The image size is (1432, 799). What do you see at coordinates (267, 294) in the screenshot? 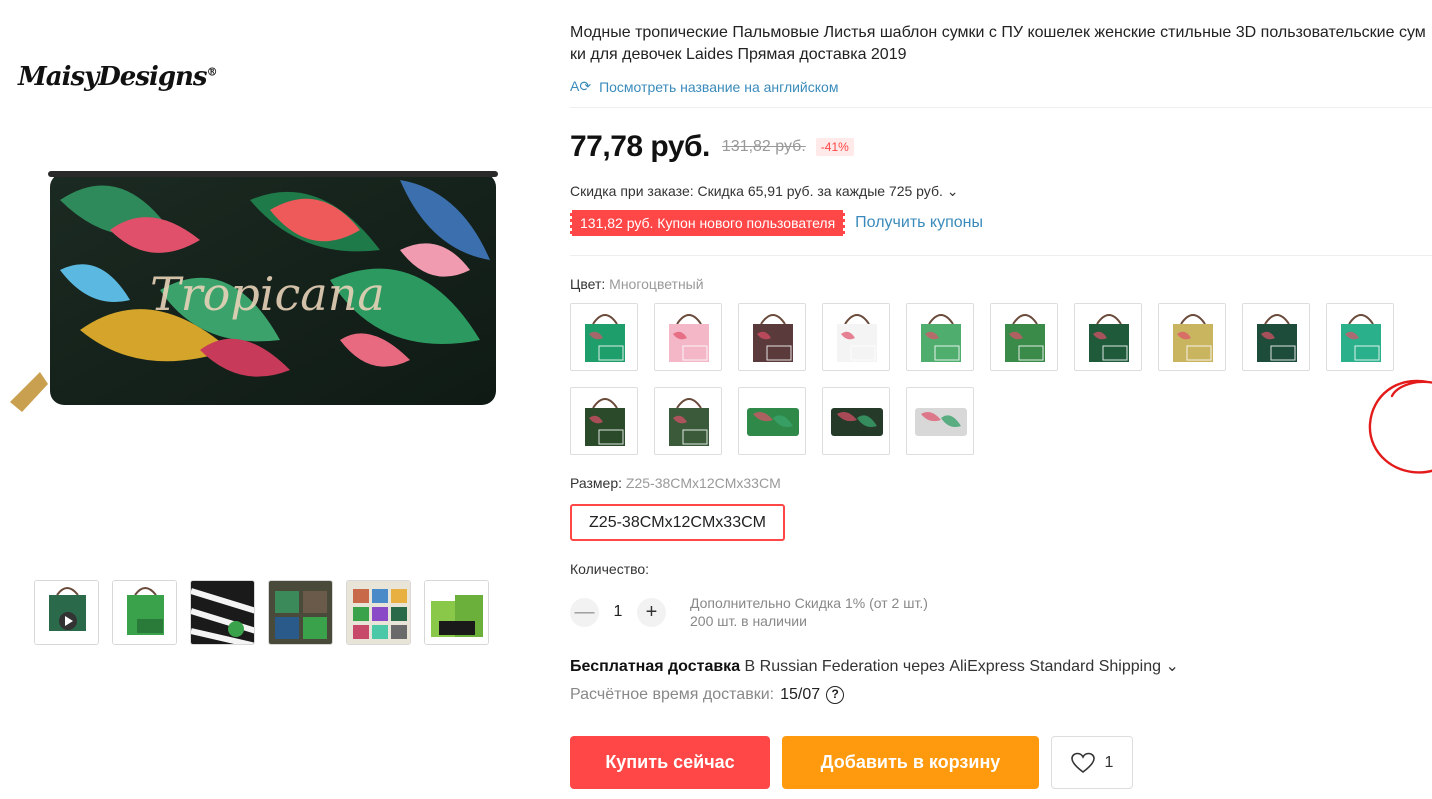
I see `product-print-text: Tropicana` at bounding box center [267, 294].